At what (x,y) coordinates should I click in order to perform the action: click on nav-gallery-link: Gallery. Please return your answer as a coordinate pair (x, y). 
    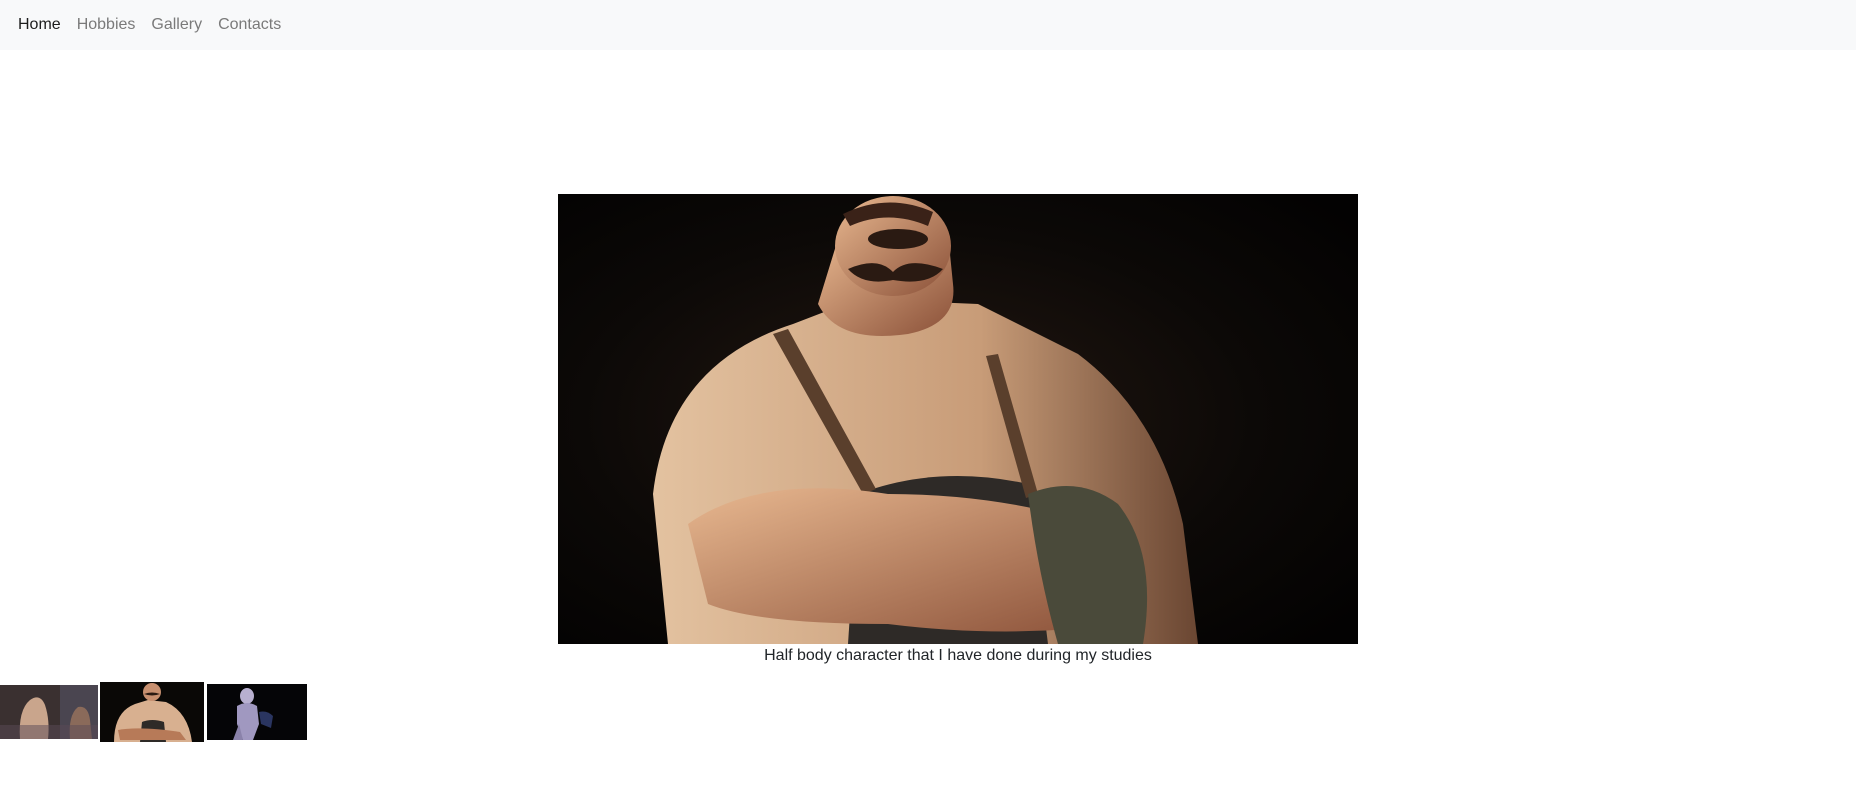
    Looking at the image, I should click on (176, 25).